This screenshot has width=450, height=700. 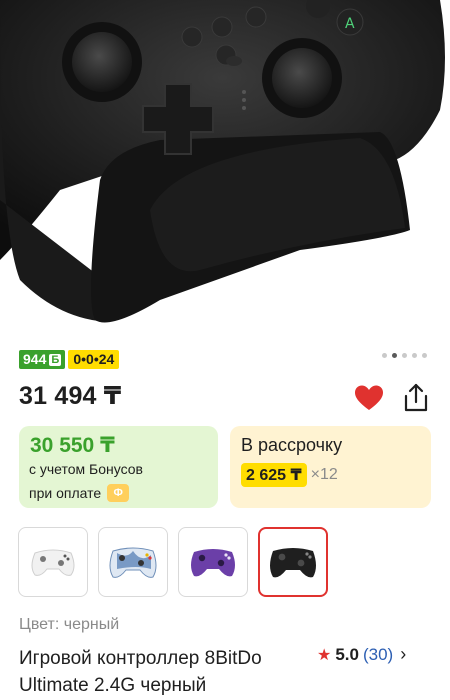 What do you see at coordinates (350, 24) in the screenshot?
I see `svg-text: A` at bounding box center [350, 24].